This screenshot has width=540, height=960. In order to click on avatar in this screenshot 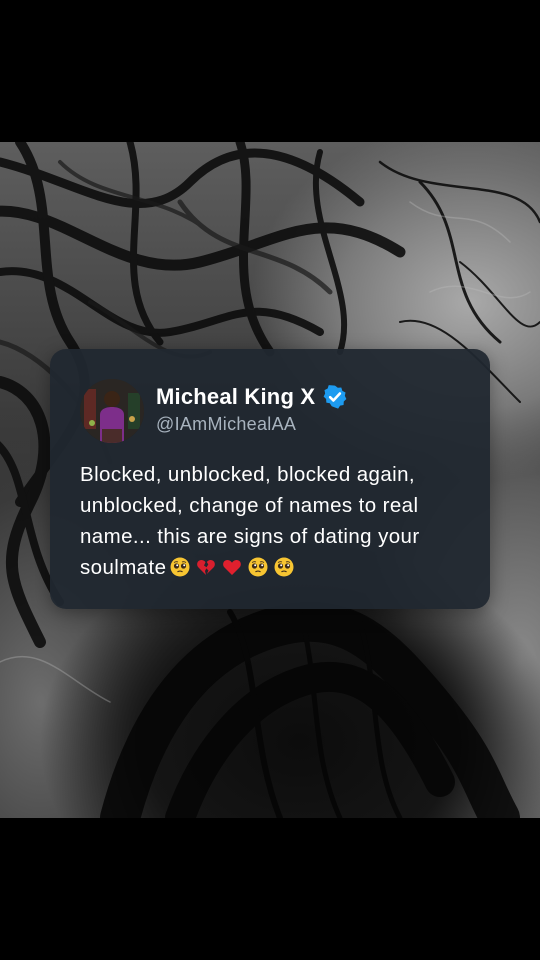, I will do `click(112, 411)`.